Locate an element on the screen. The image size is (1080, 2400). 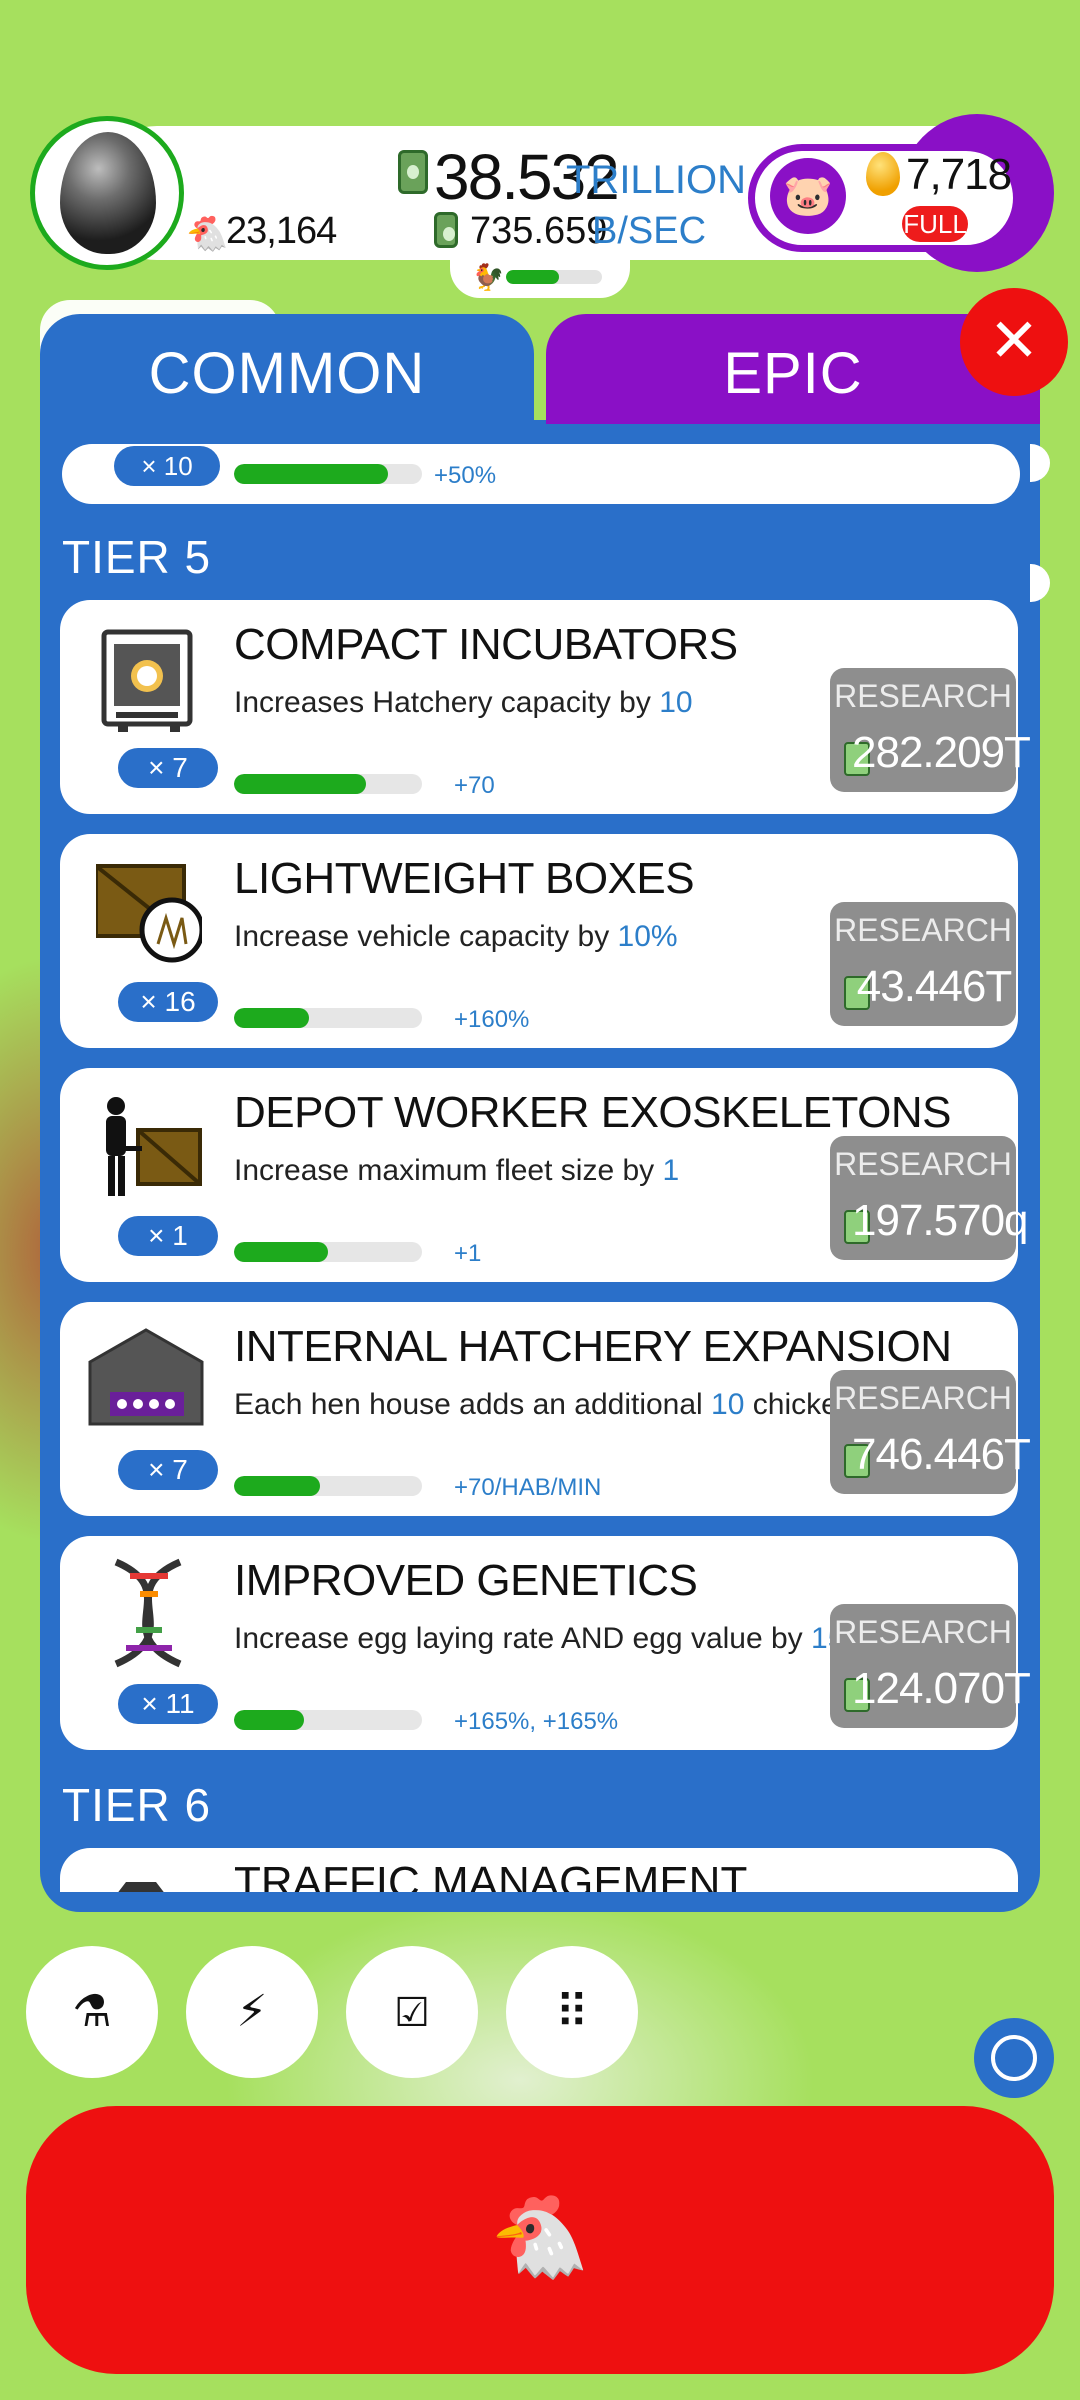
dna-icon is located at coordinates (149, 1613).